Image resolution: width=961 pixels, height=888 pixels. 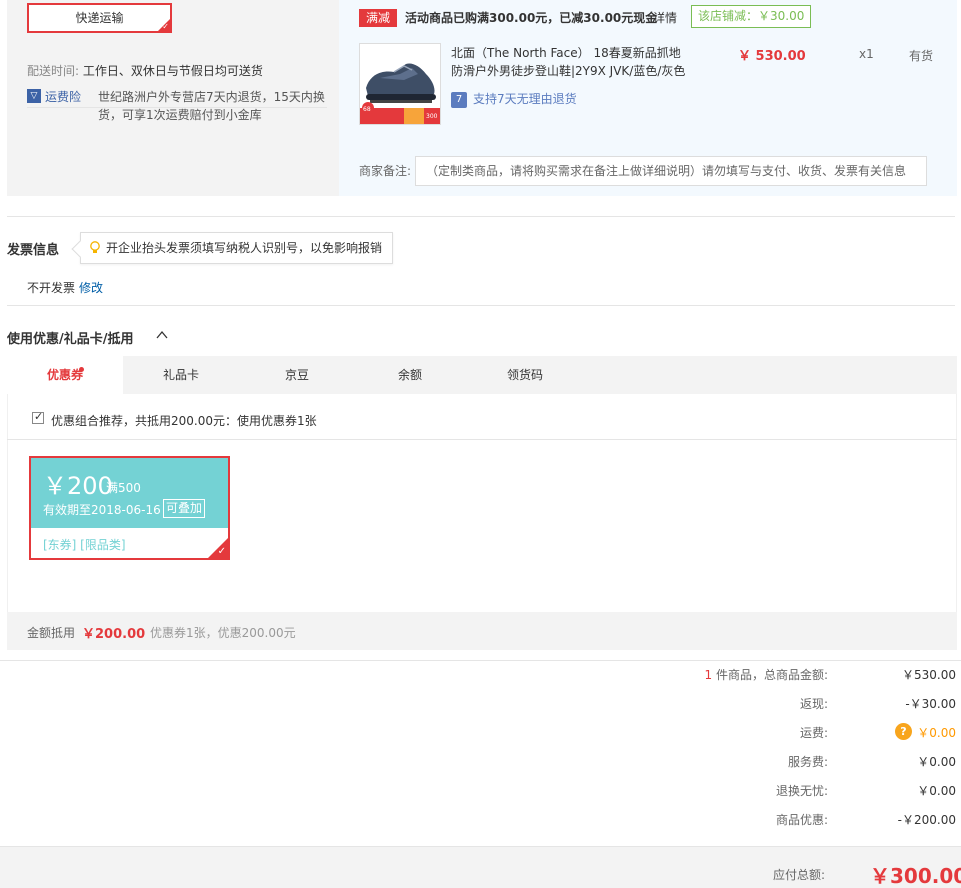 I want to click on tab-coupon: 优惠券, so click(x=65, y=375).